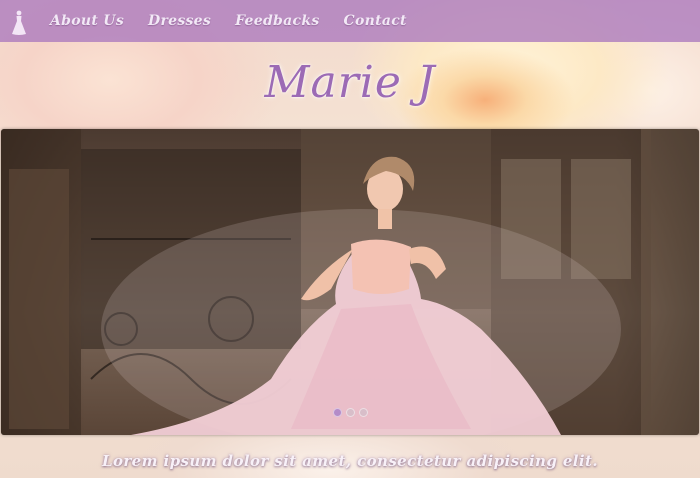 The height and width of the screenshot is (478, 700). Describe the element at coordinates (87, 21) in the screenshot. I see `nav-about-us: About Us` at that location.